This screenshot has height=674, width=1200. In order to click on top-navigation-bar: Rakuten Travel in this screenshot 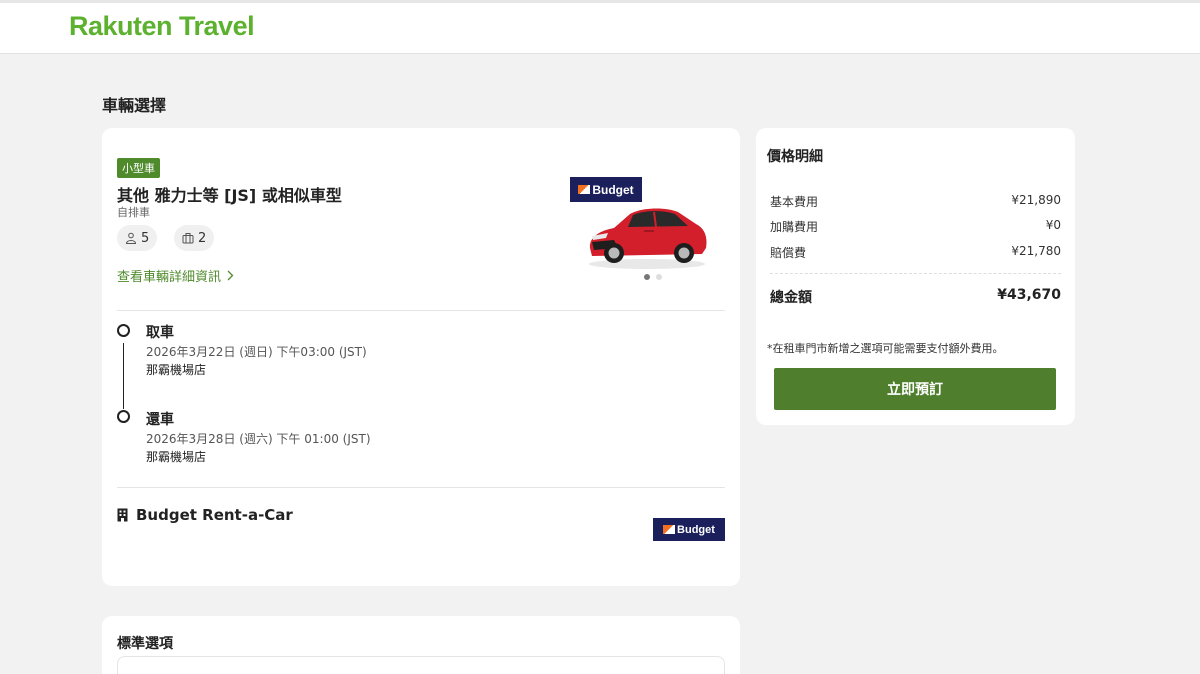, I will do `click(600, 27)`.